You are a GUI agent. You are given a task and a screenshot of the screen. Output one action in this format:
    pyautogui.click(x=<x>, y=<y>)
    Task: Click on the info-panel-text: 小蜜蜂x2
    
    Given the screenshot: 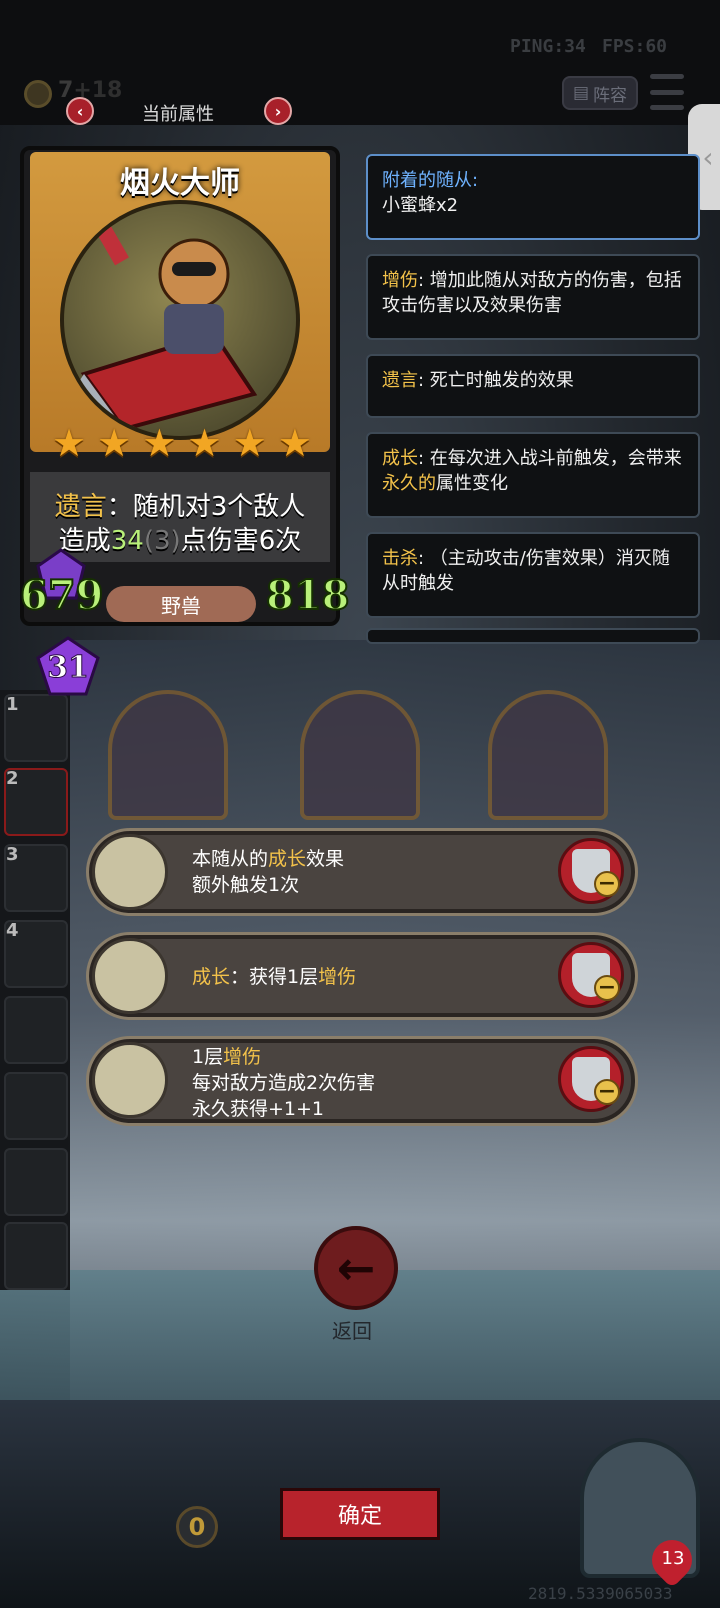 What is the action you would take?
    pyautogui.click(x=420, y=205)
    